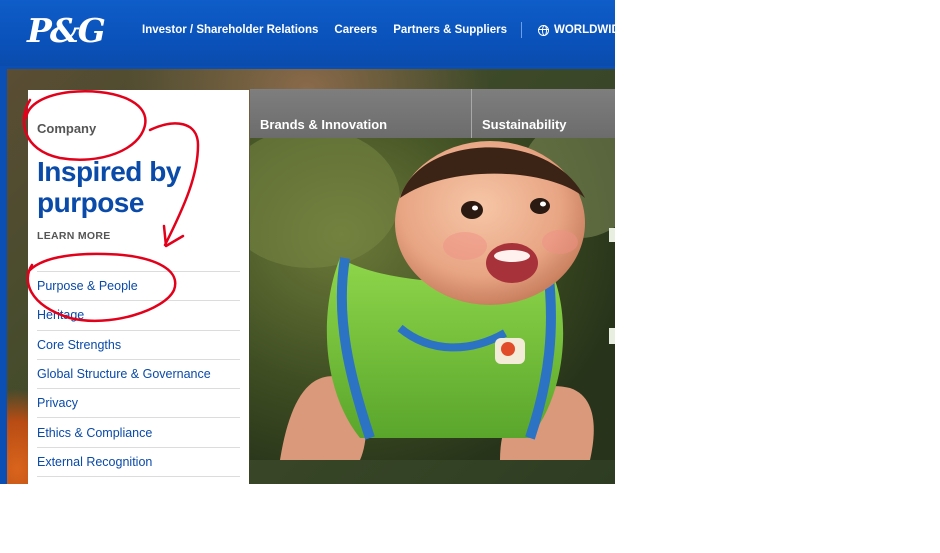 The height and width of the screenshot is (553, 940). What do you see at coordinates (543, 30) in the screenshot?
I see `globe-icon` at bounding box center [543, 30].